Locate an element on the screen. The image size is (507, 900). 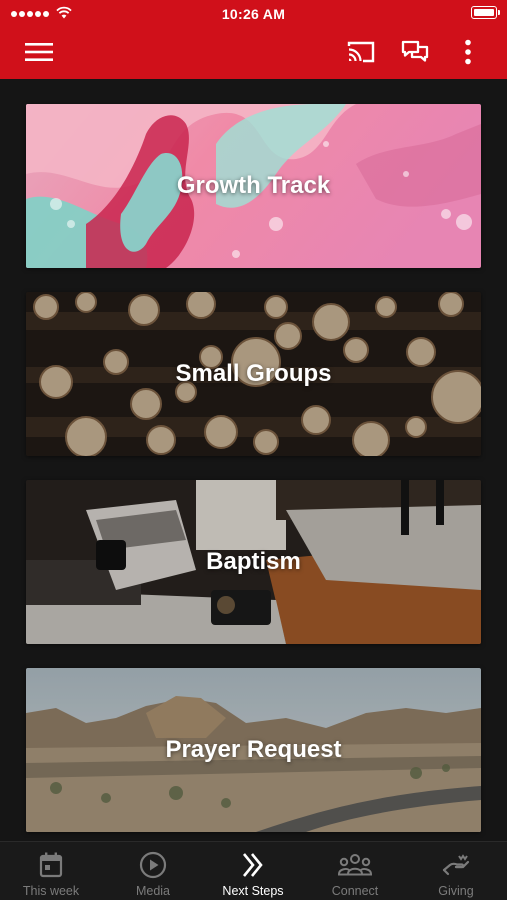
card-title: Baptism is located at coordinates (253, 561).